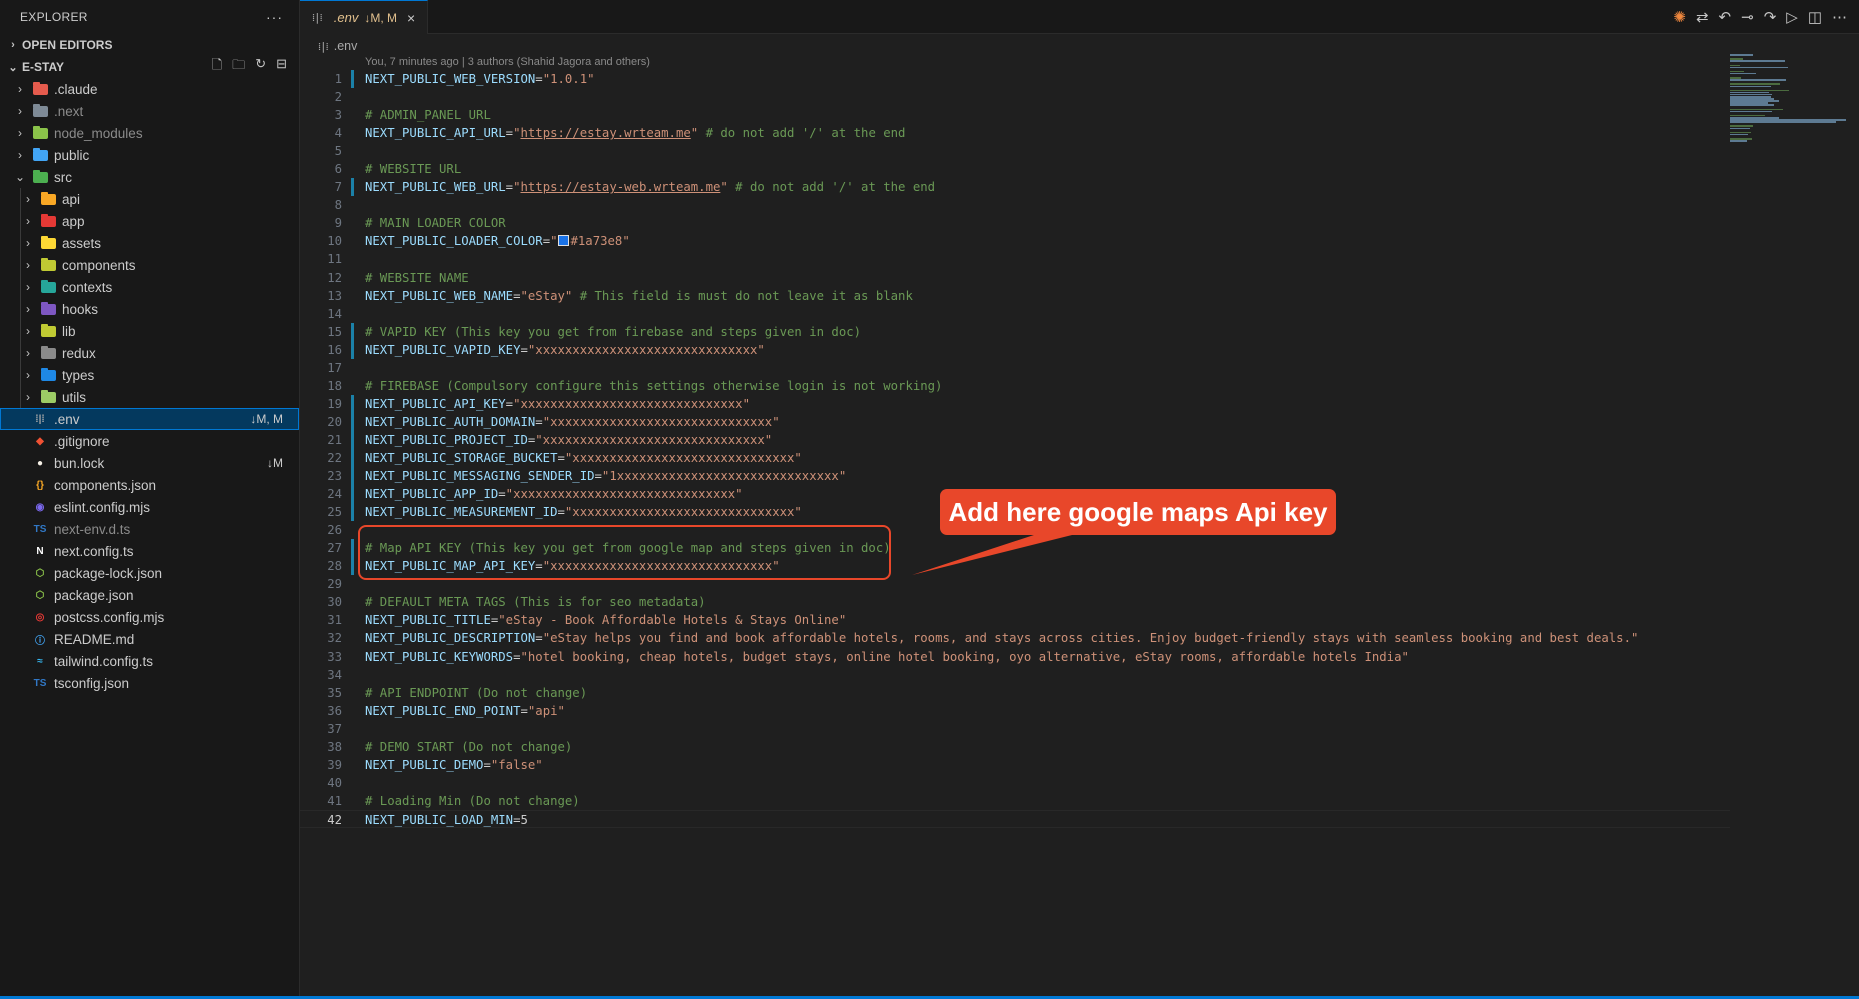  What do you see at coordinates (1015, 801) in the screenshot?
I see `code-line: 41 # Loading Min (Do not change)` at bounding box center [1015, 801].